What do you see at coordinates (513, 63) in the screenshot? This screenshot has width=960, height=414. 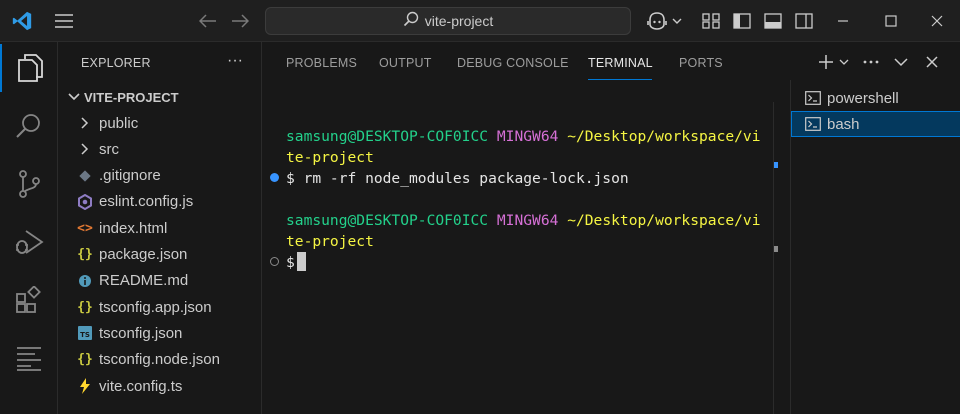 I see `tab-debug-console: DEBUG CONSOLE` at bounding box center [513, 63].